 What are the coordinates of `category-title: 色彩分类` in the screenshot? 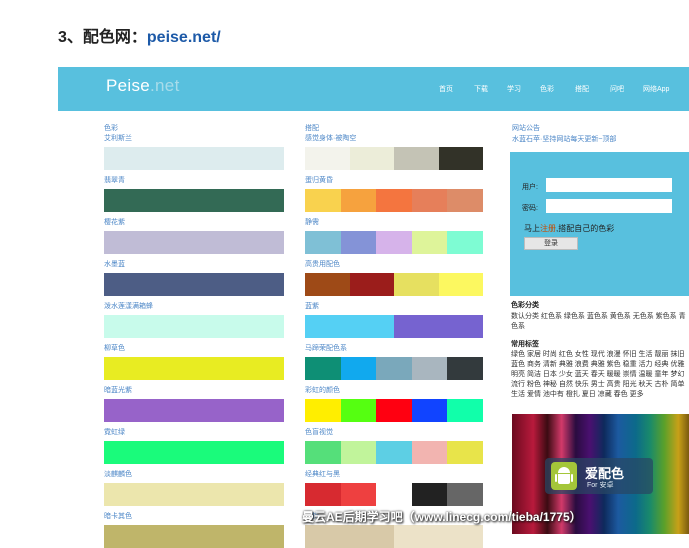 It's located at (525, 305).